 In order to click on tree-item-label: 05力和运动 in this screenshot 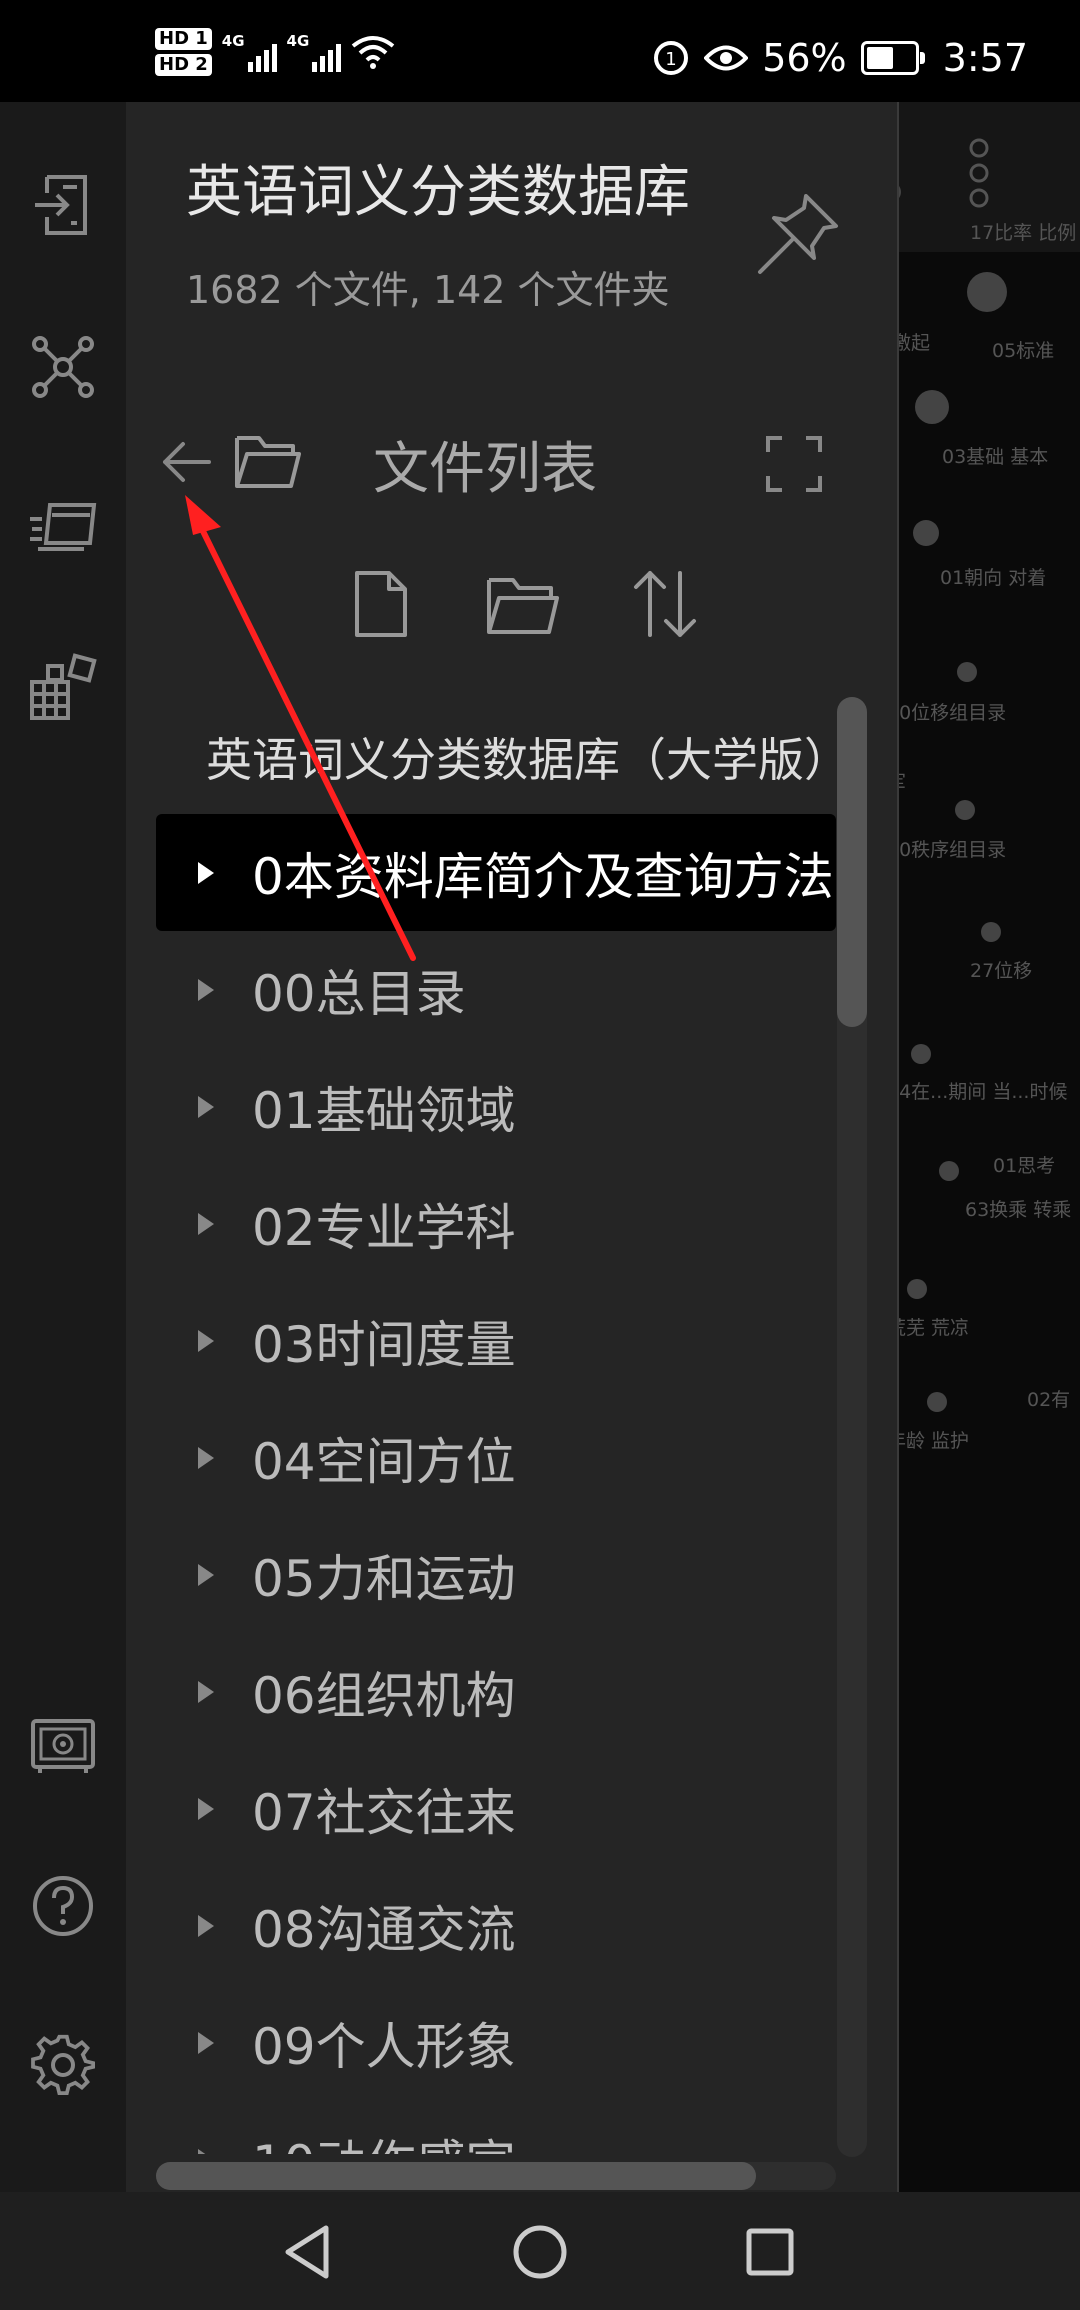, I will do `click(384, 1578)`.